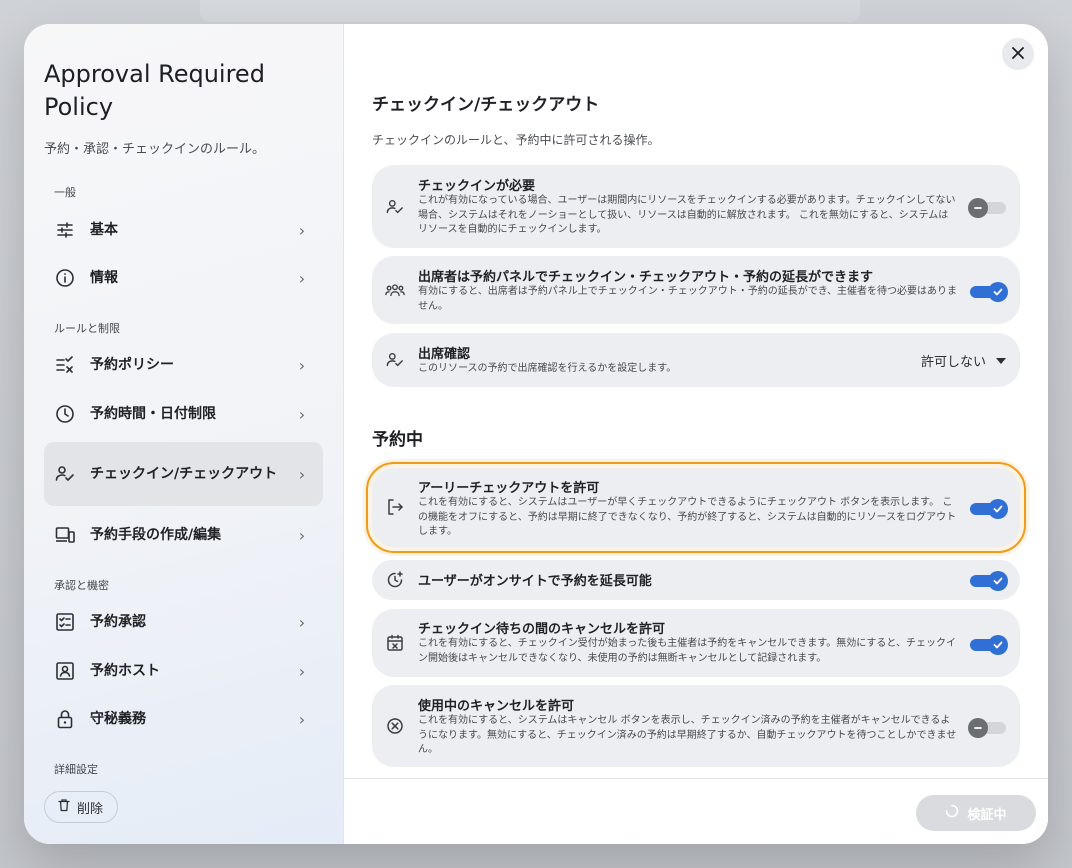 This screenshot has height=868, width=1072. I want to click on sidebar-item-booking-approval: 予約承認 ›, so click(183, 622).